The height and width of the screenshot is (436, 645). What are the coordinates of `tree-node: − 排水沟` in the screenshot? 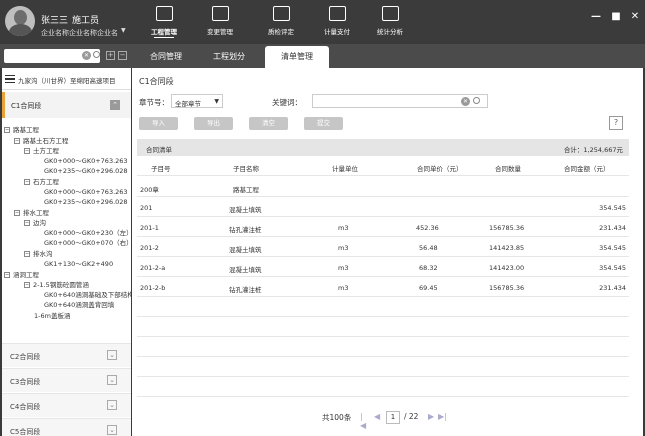 It's located at (38, 253).